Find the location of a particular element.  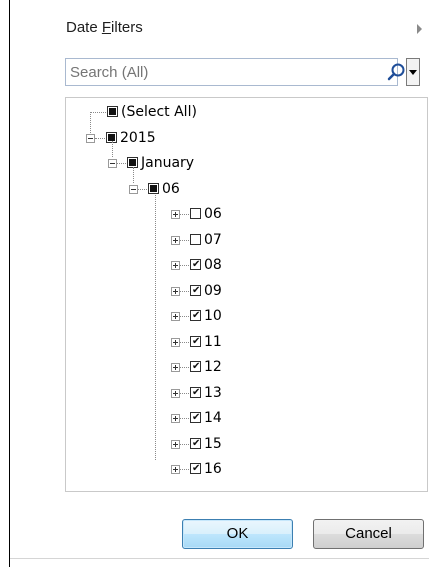

expand-hour-14-toggle is located at coordinates (175, 418).